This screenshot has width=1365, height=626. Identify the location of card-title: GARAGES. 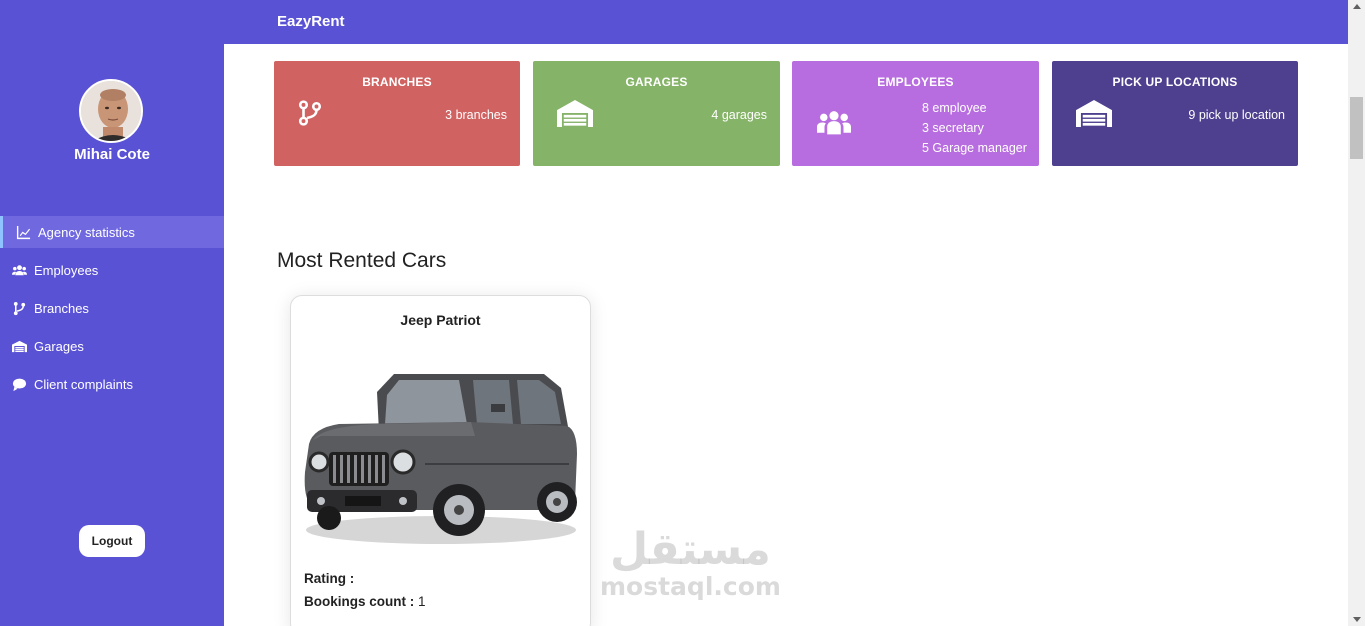
(656, 82).